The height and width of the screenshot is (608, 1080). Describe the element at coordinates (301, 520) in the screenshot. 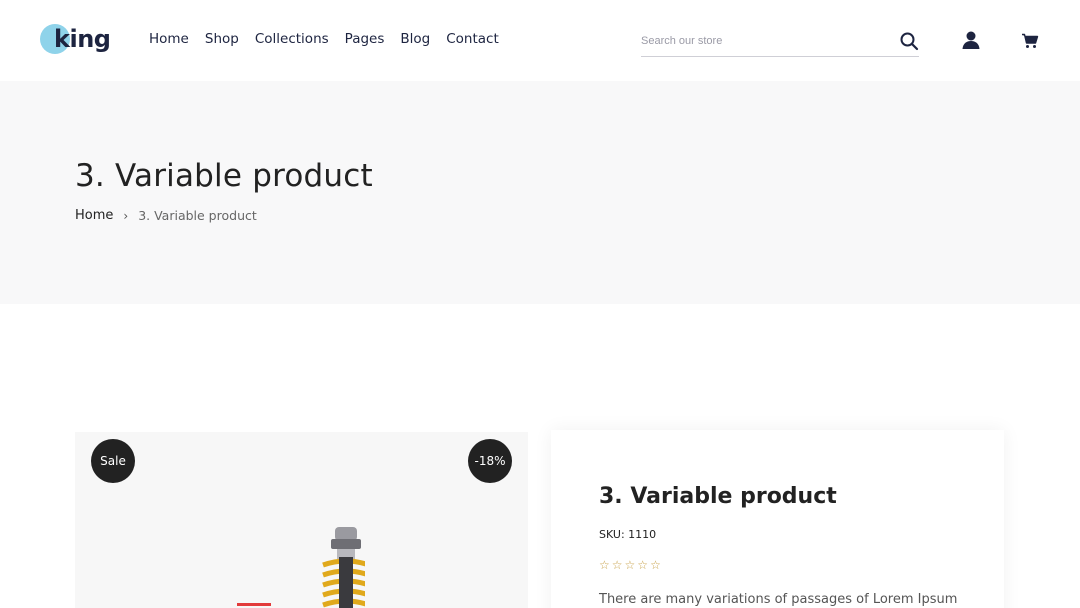

I see `product-image: Sale -18%` at that location.